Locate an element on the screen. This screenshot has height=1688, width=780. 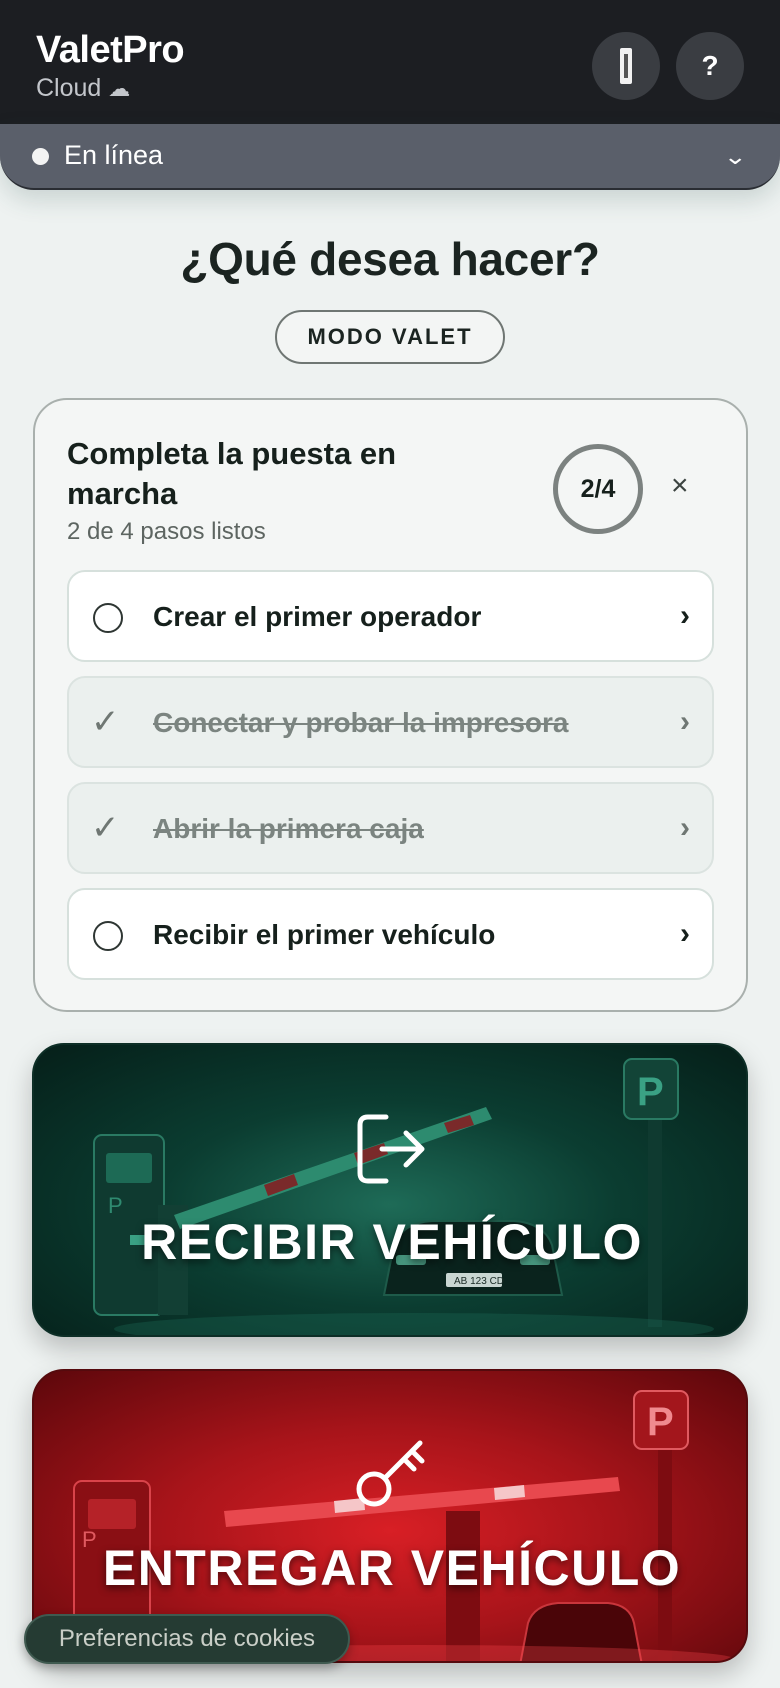
key-icon is located at coordinates (390, 1473).